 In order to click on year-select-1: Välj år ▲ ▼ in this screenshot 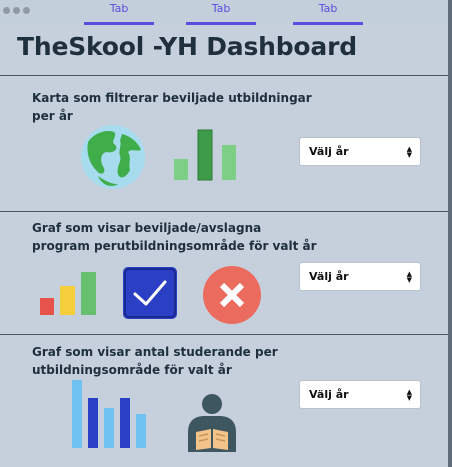, I will do `click(360, 151)`.